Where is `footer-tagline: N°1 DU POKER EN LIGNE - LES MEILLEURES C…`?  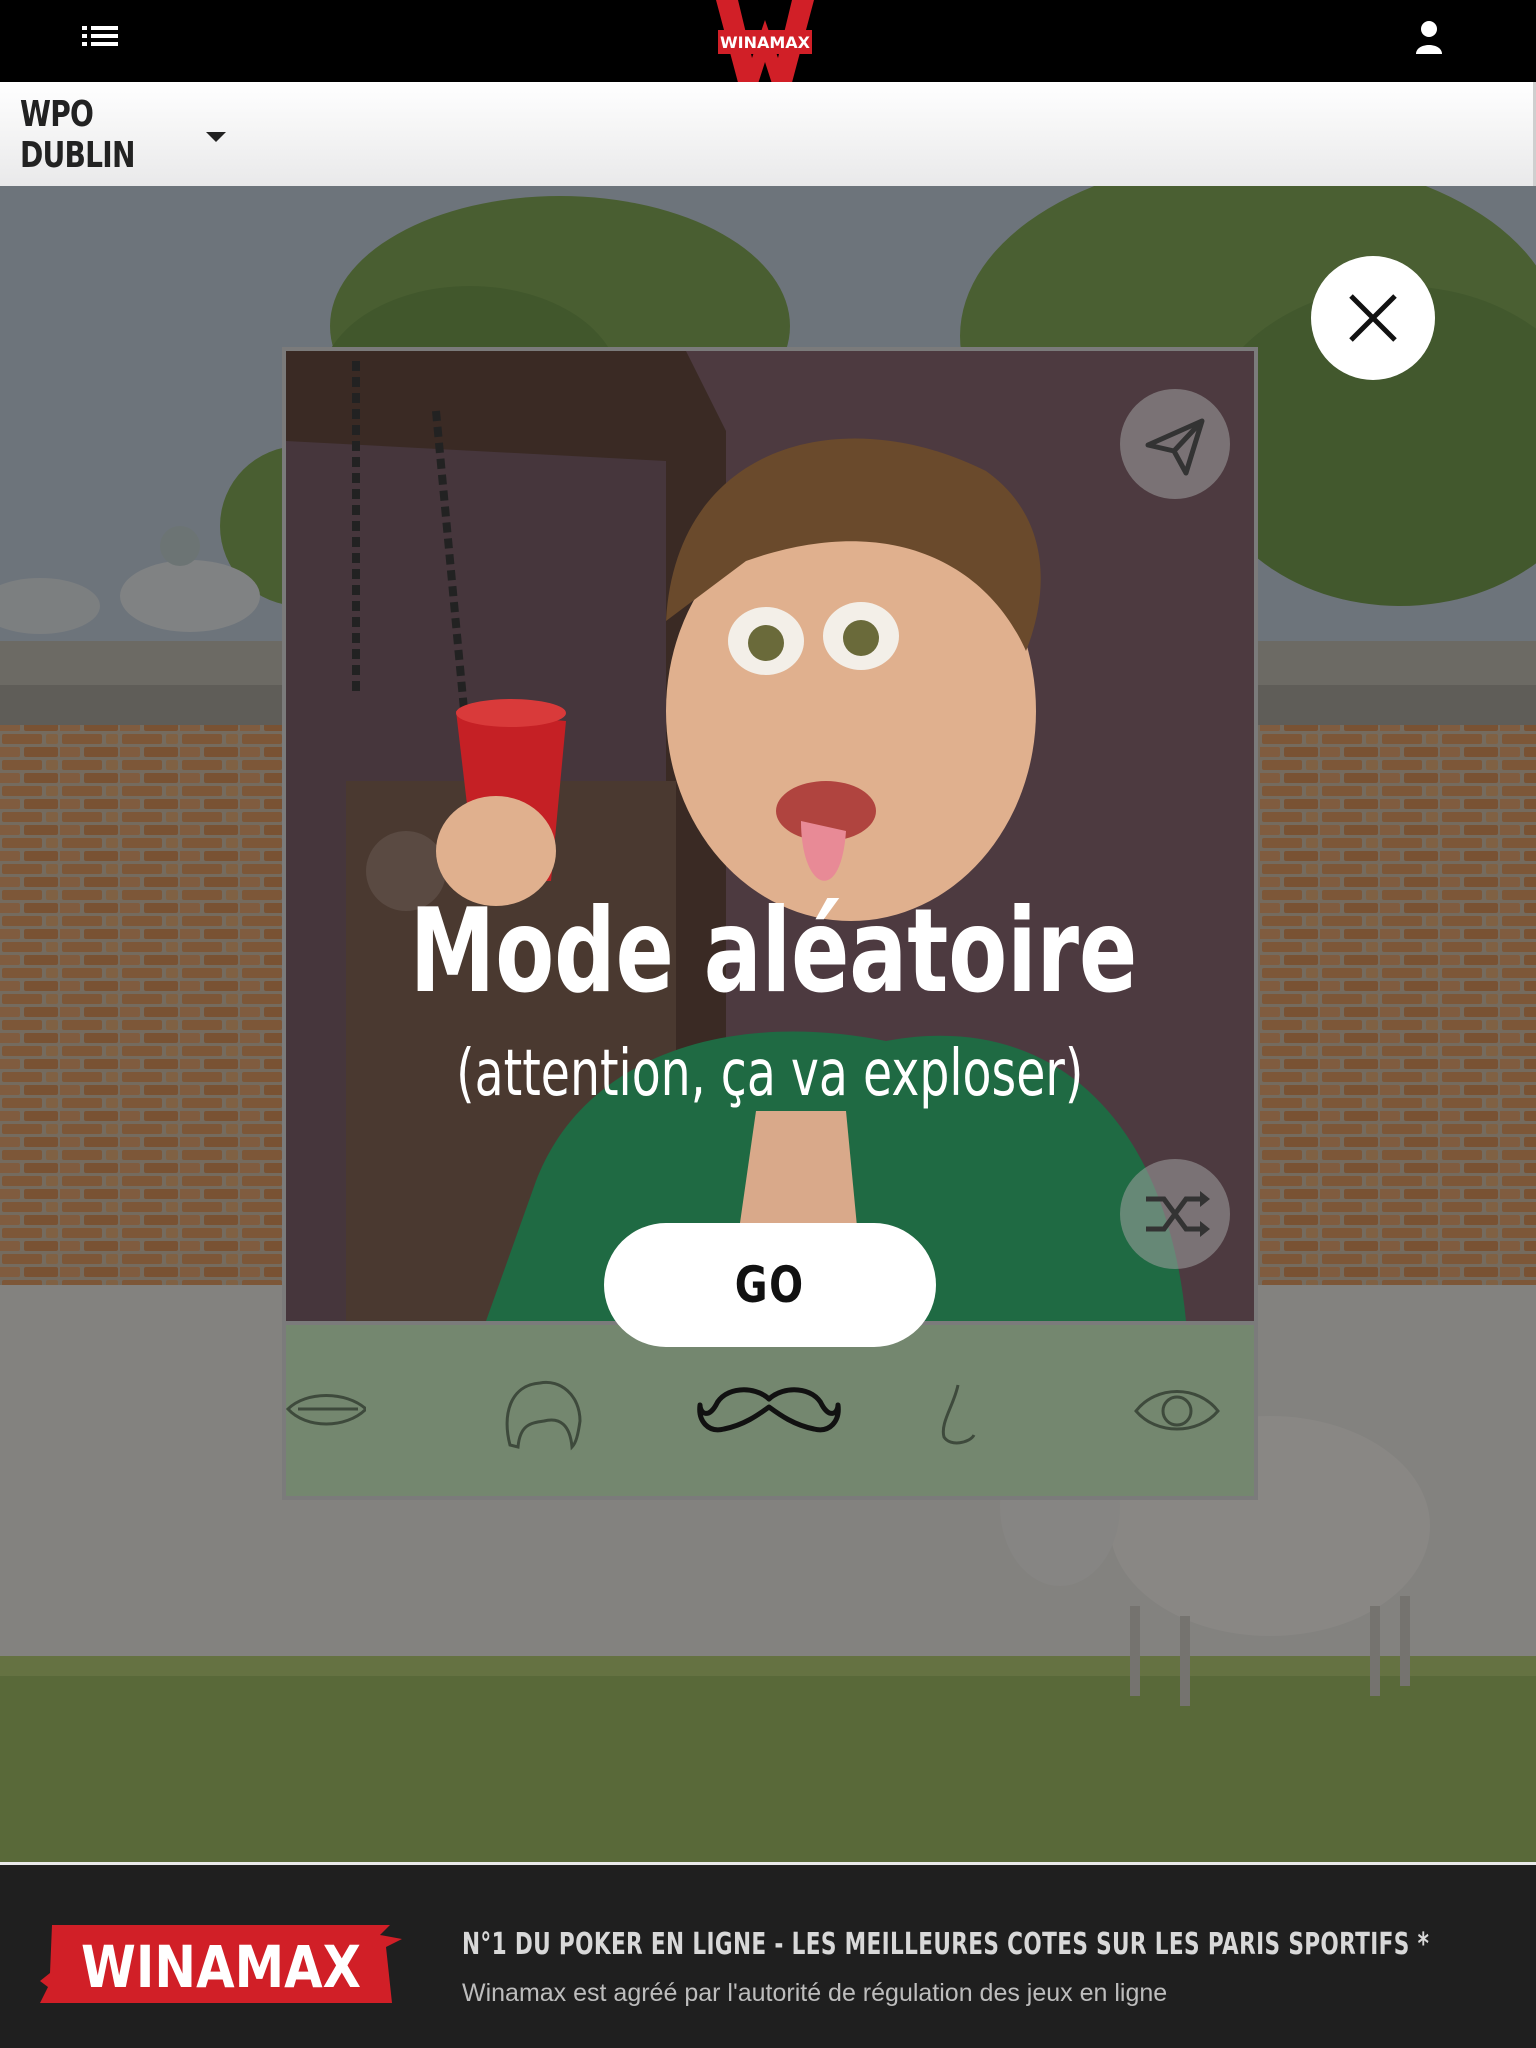
footer-tagline: N°1 DU POKER EN LIGNE - LES MEILLEURES C… is located at coordinates (946, 1944).